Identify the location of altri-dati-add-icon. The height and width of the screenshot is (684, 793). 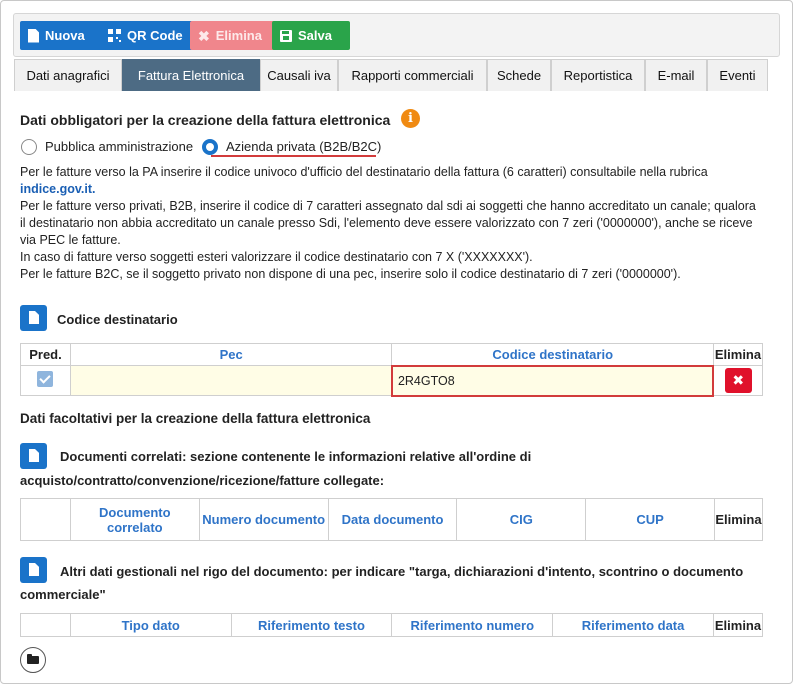
(33, 570).